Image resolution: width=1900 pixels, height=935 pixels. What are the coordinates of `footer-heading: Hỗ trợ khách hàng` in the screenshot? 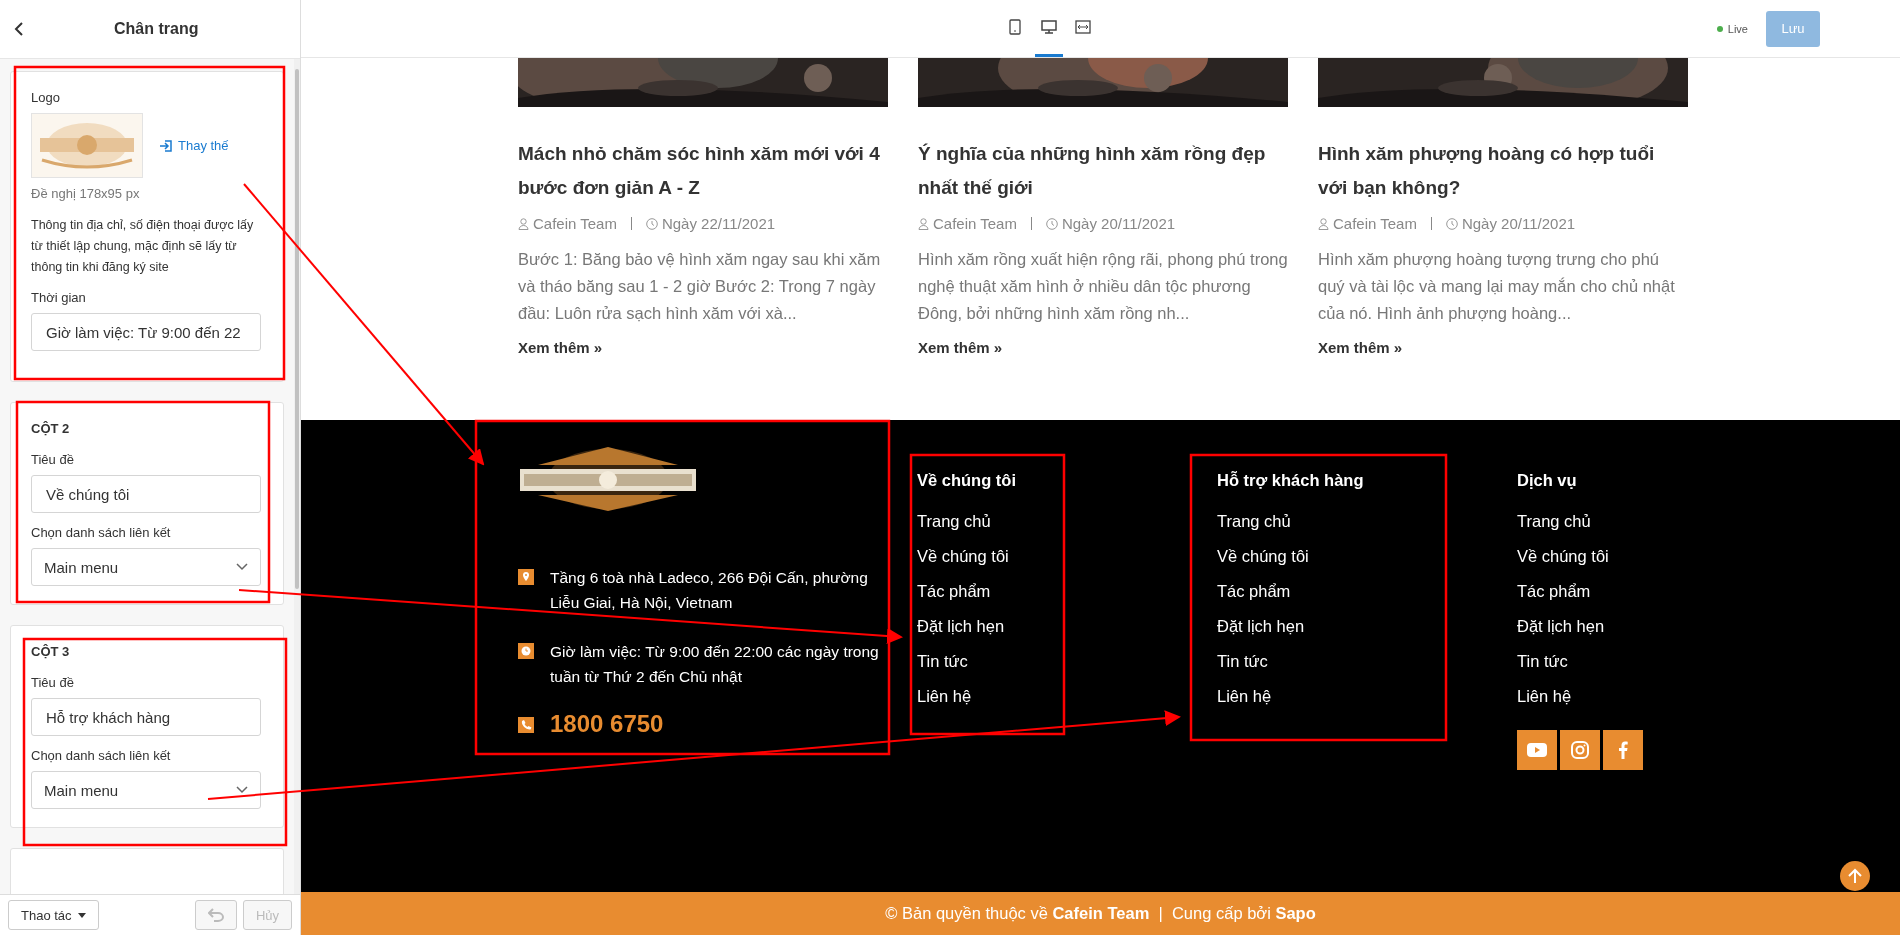 It's located at (1290, 480).